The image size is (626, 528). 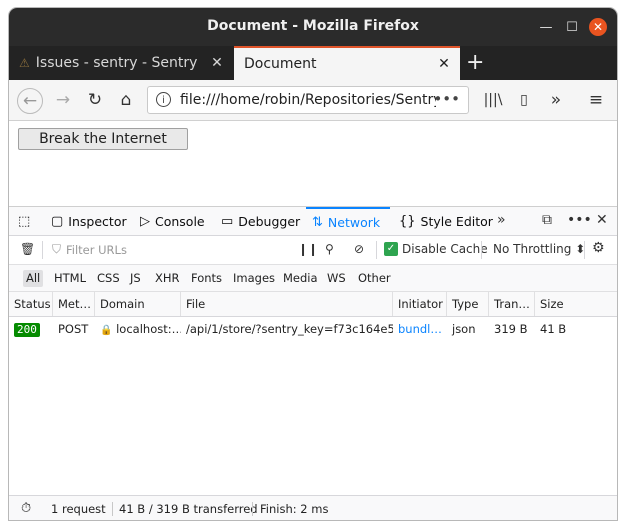 I want to click on method-cell: POST, so click(x=73, y=329).